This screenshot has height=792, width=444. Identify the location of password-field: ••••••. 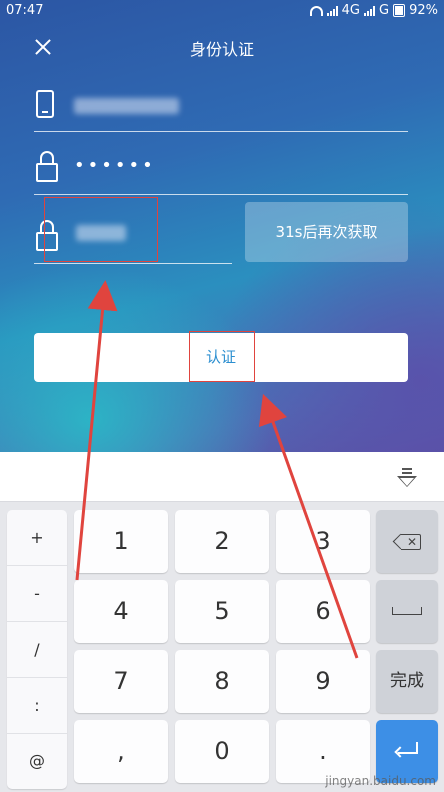
(221, 170).